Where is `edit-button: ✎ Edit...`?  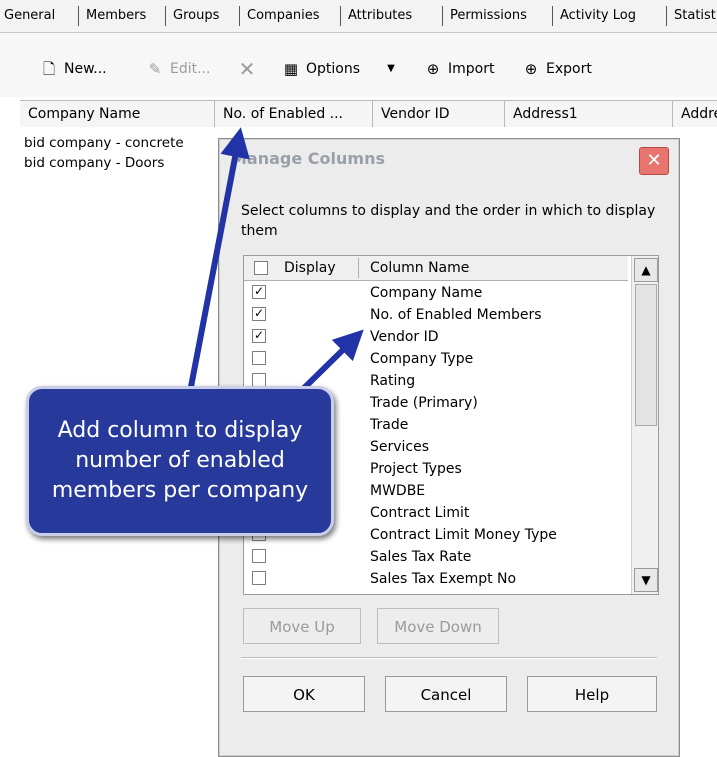 edit-button: ✎ Edit... is located at coordinates (178, 69).